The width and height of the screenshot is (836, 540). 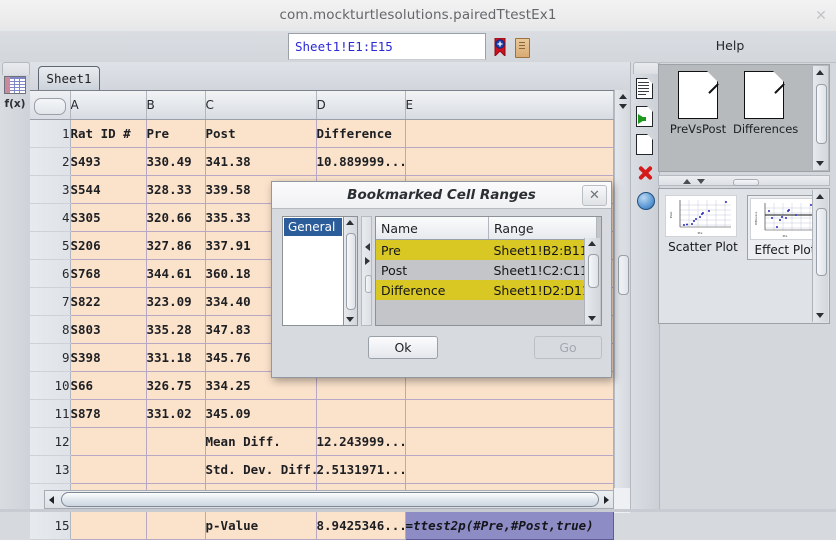 I want to click on cell-d11, so click(x=361, y=413).